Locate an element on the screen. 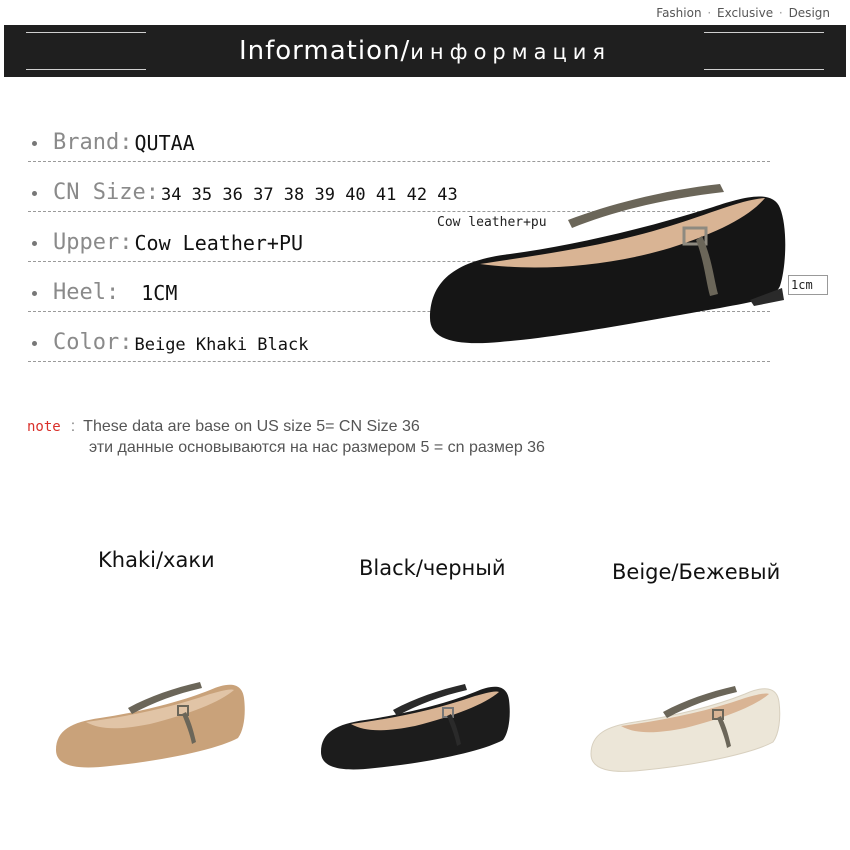  spec-label-brand: Brand: is located at coordinates (93, 142).